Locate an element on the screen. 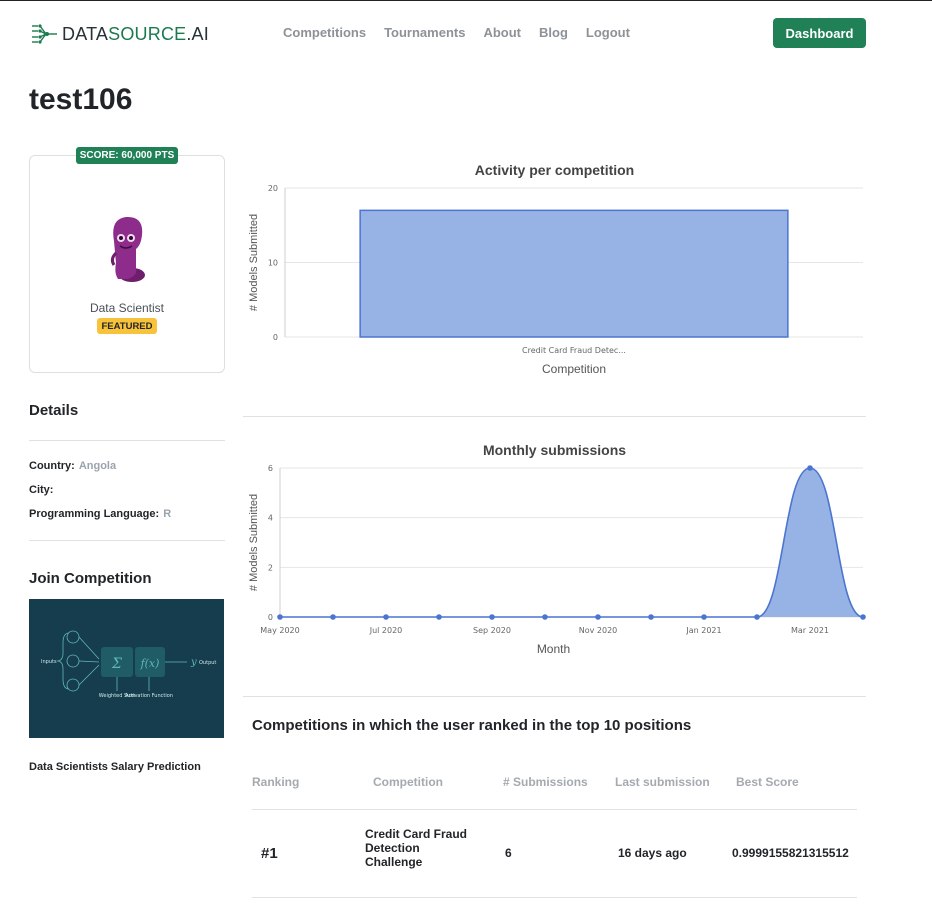 This screenshot has width=932, height=908. site-logo: DATASOURCE.AI is located at coordinates (119, 34).